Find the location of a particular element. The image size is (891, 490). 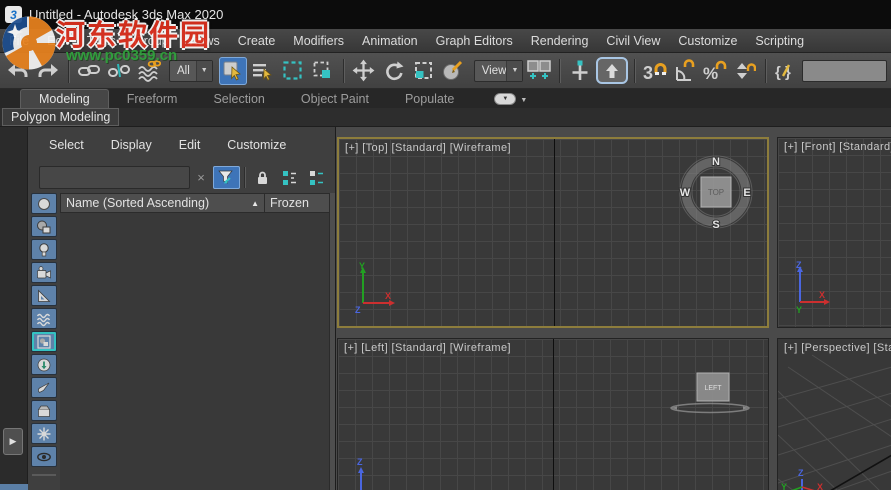

explorer-menu-edit: Edit is located at coordinates (190, 145).